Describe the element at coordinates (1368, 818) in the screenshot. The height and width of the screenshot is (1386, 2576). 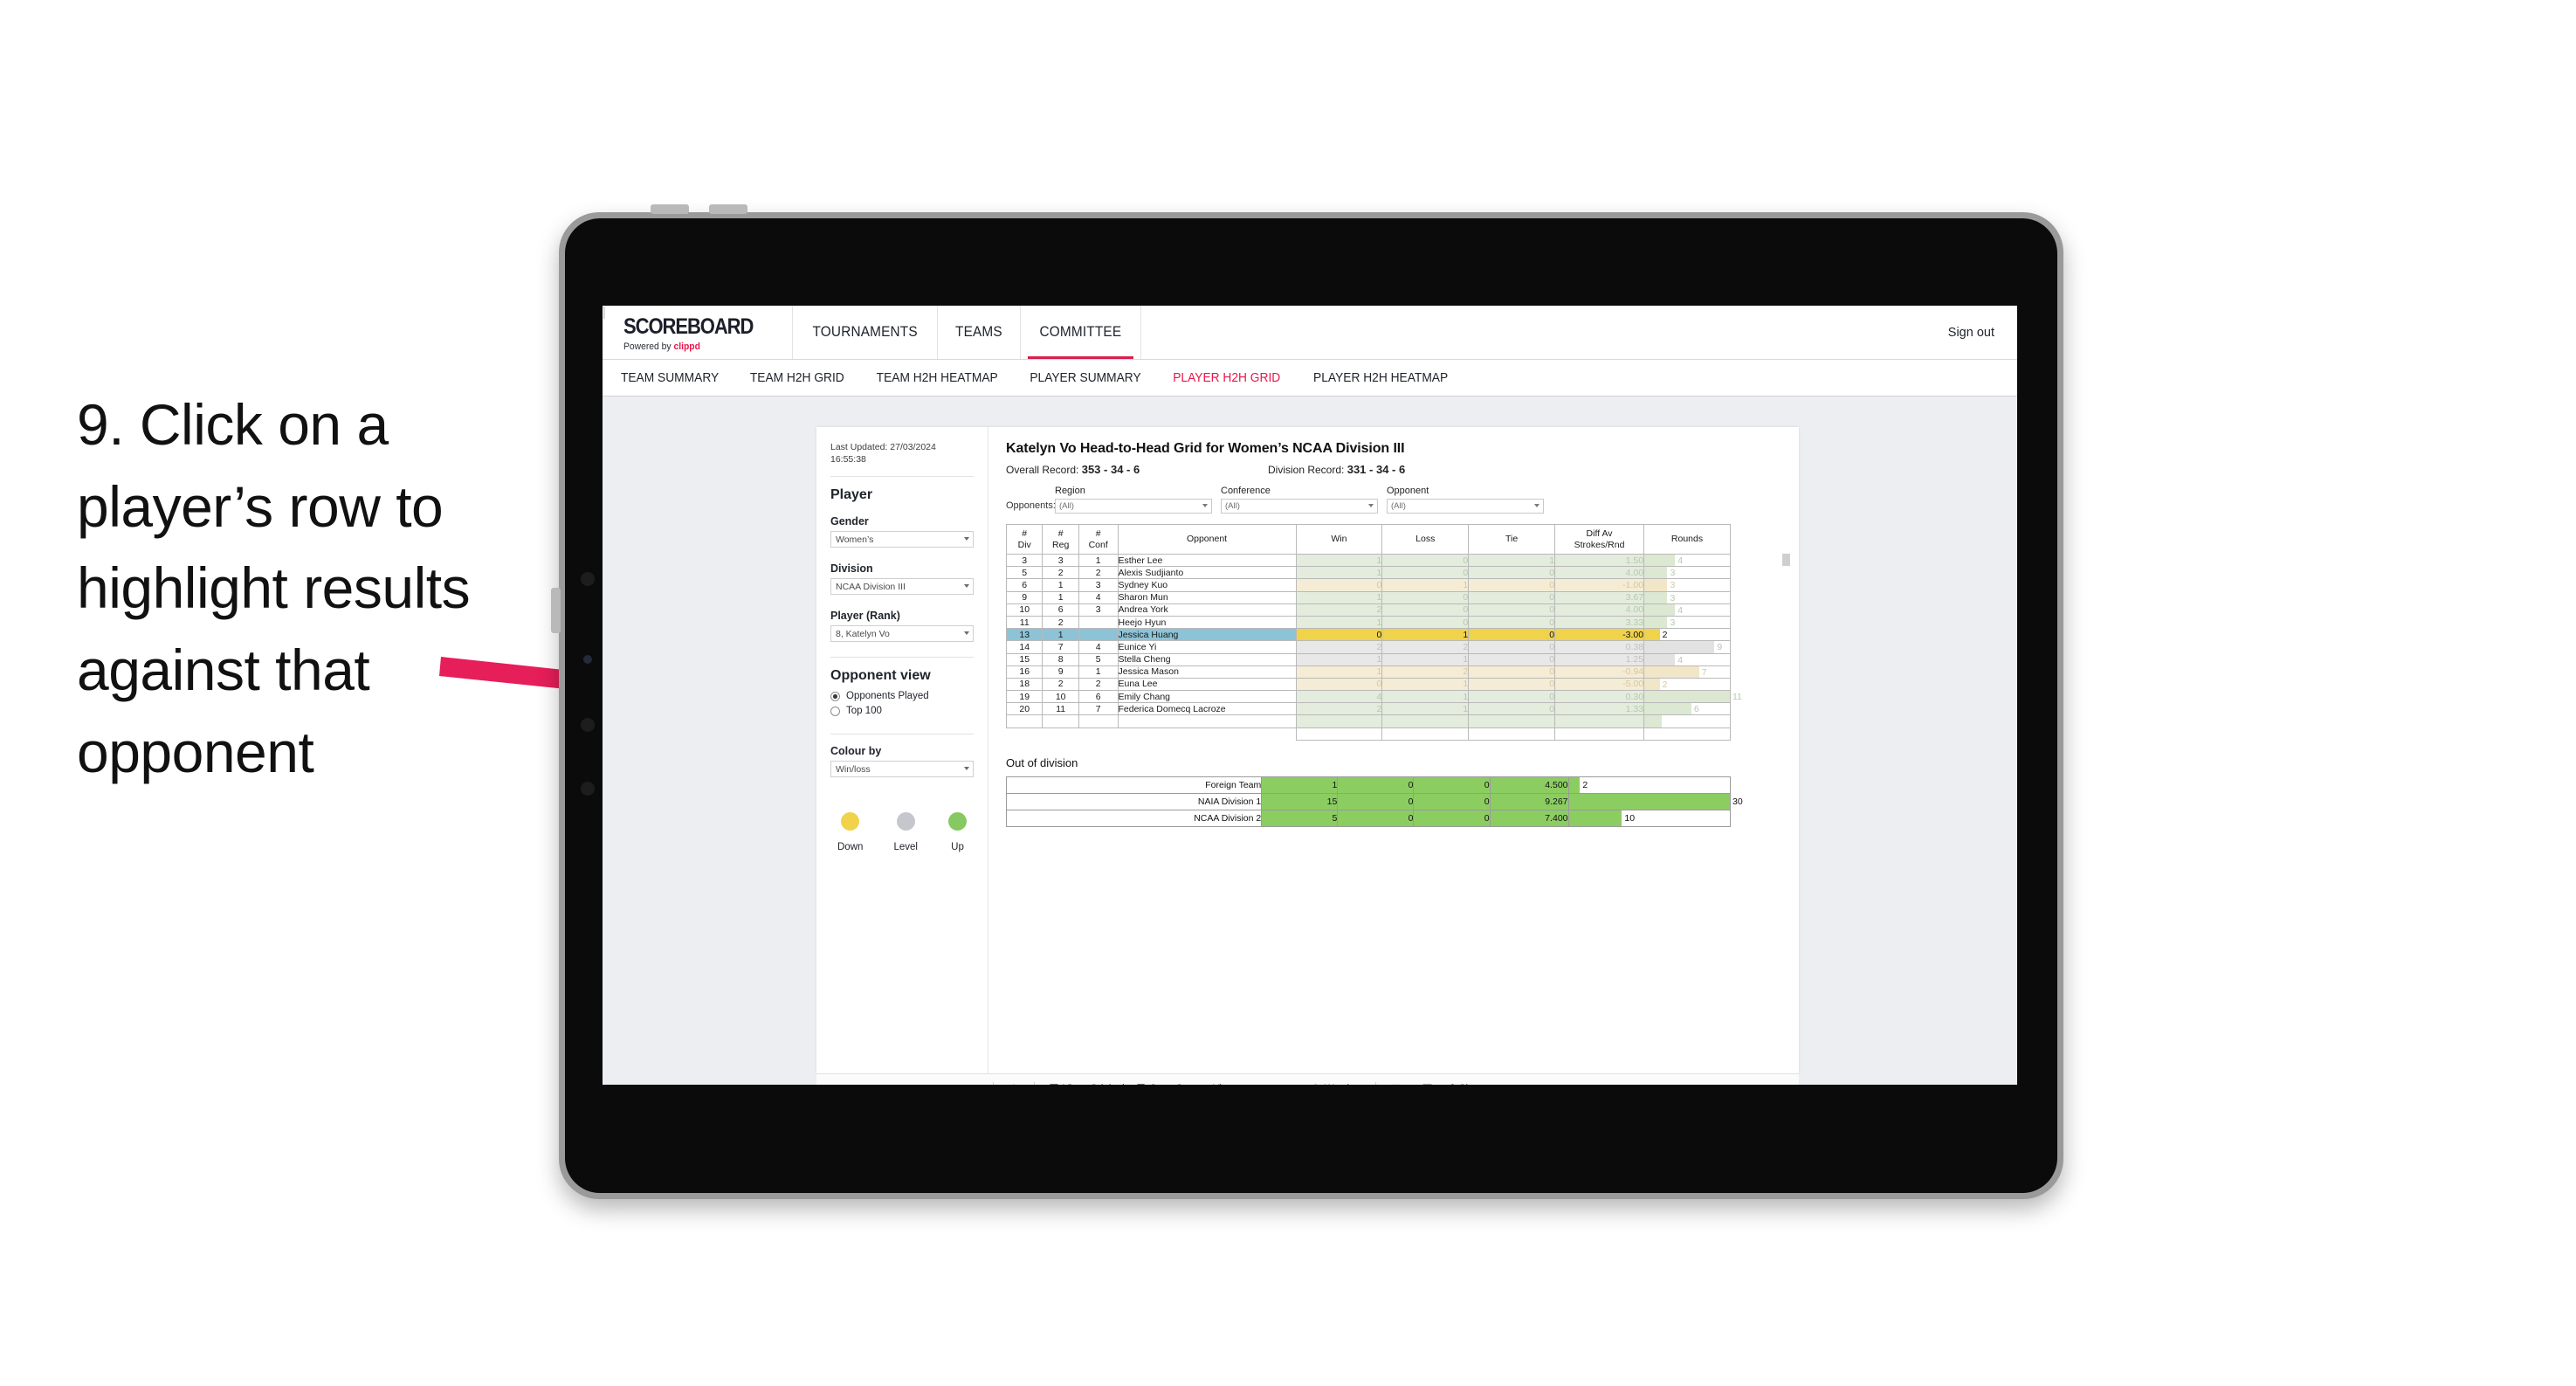
I see `out-of-division-row: NCAA Division 2 5 0 0 7.400 10` at that location.